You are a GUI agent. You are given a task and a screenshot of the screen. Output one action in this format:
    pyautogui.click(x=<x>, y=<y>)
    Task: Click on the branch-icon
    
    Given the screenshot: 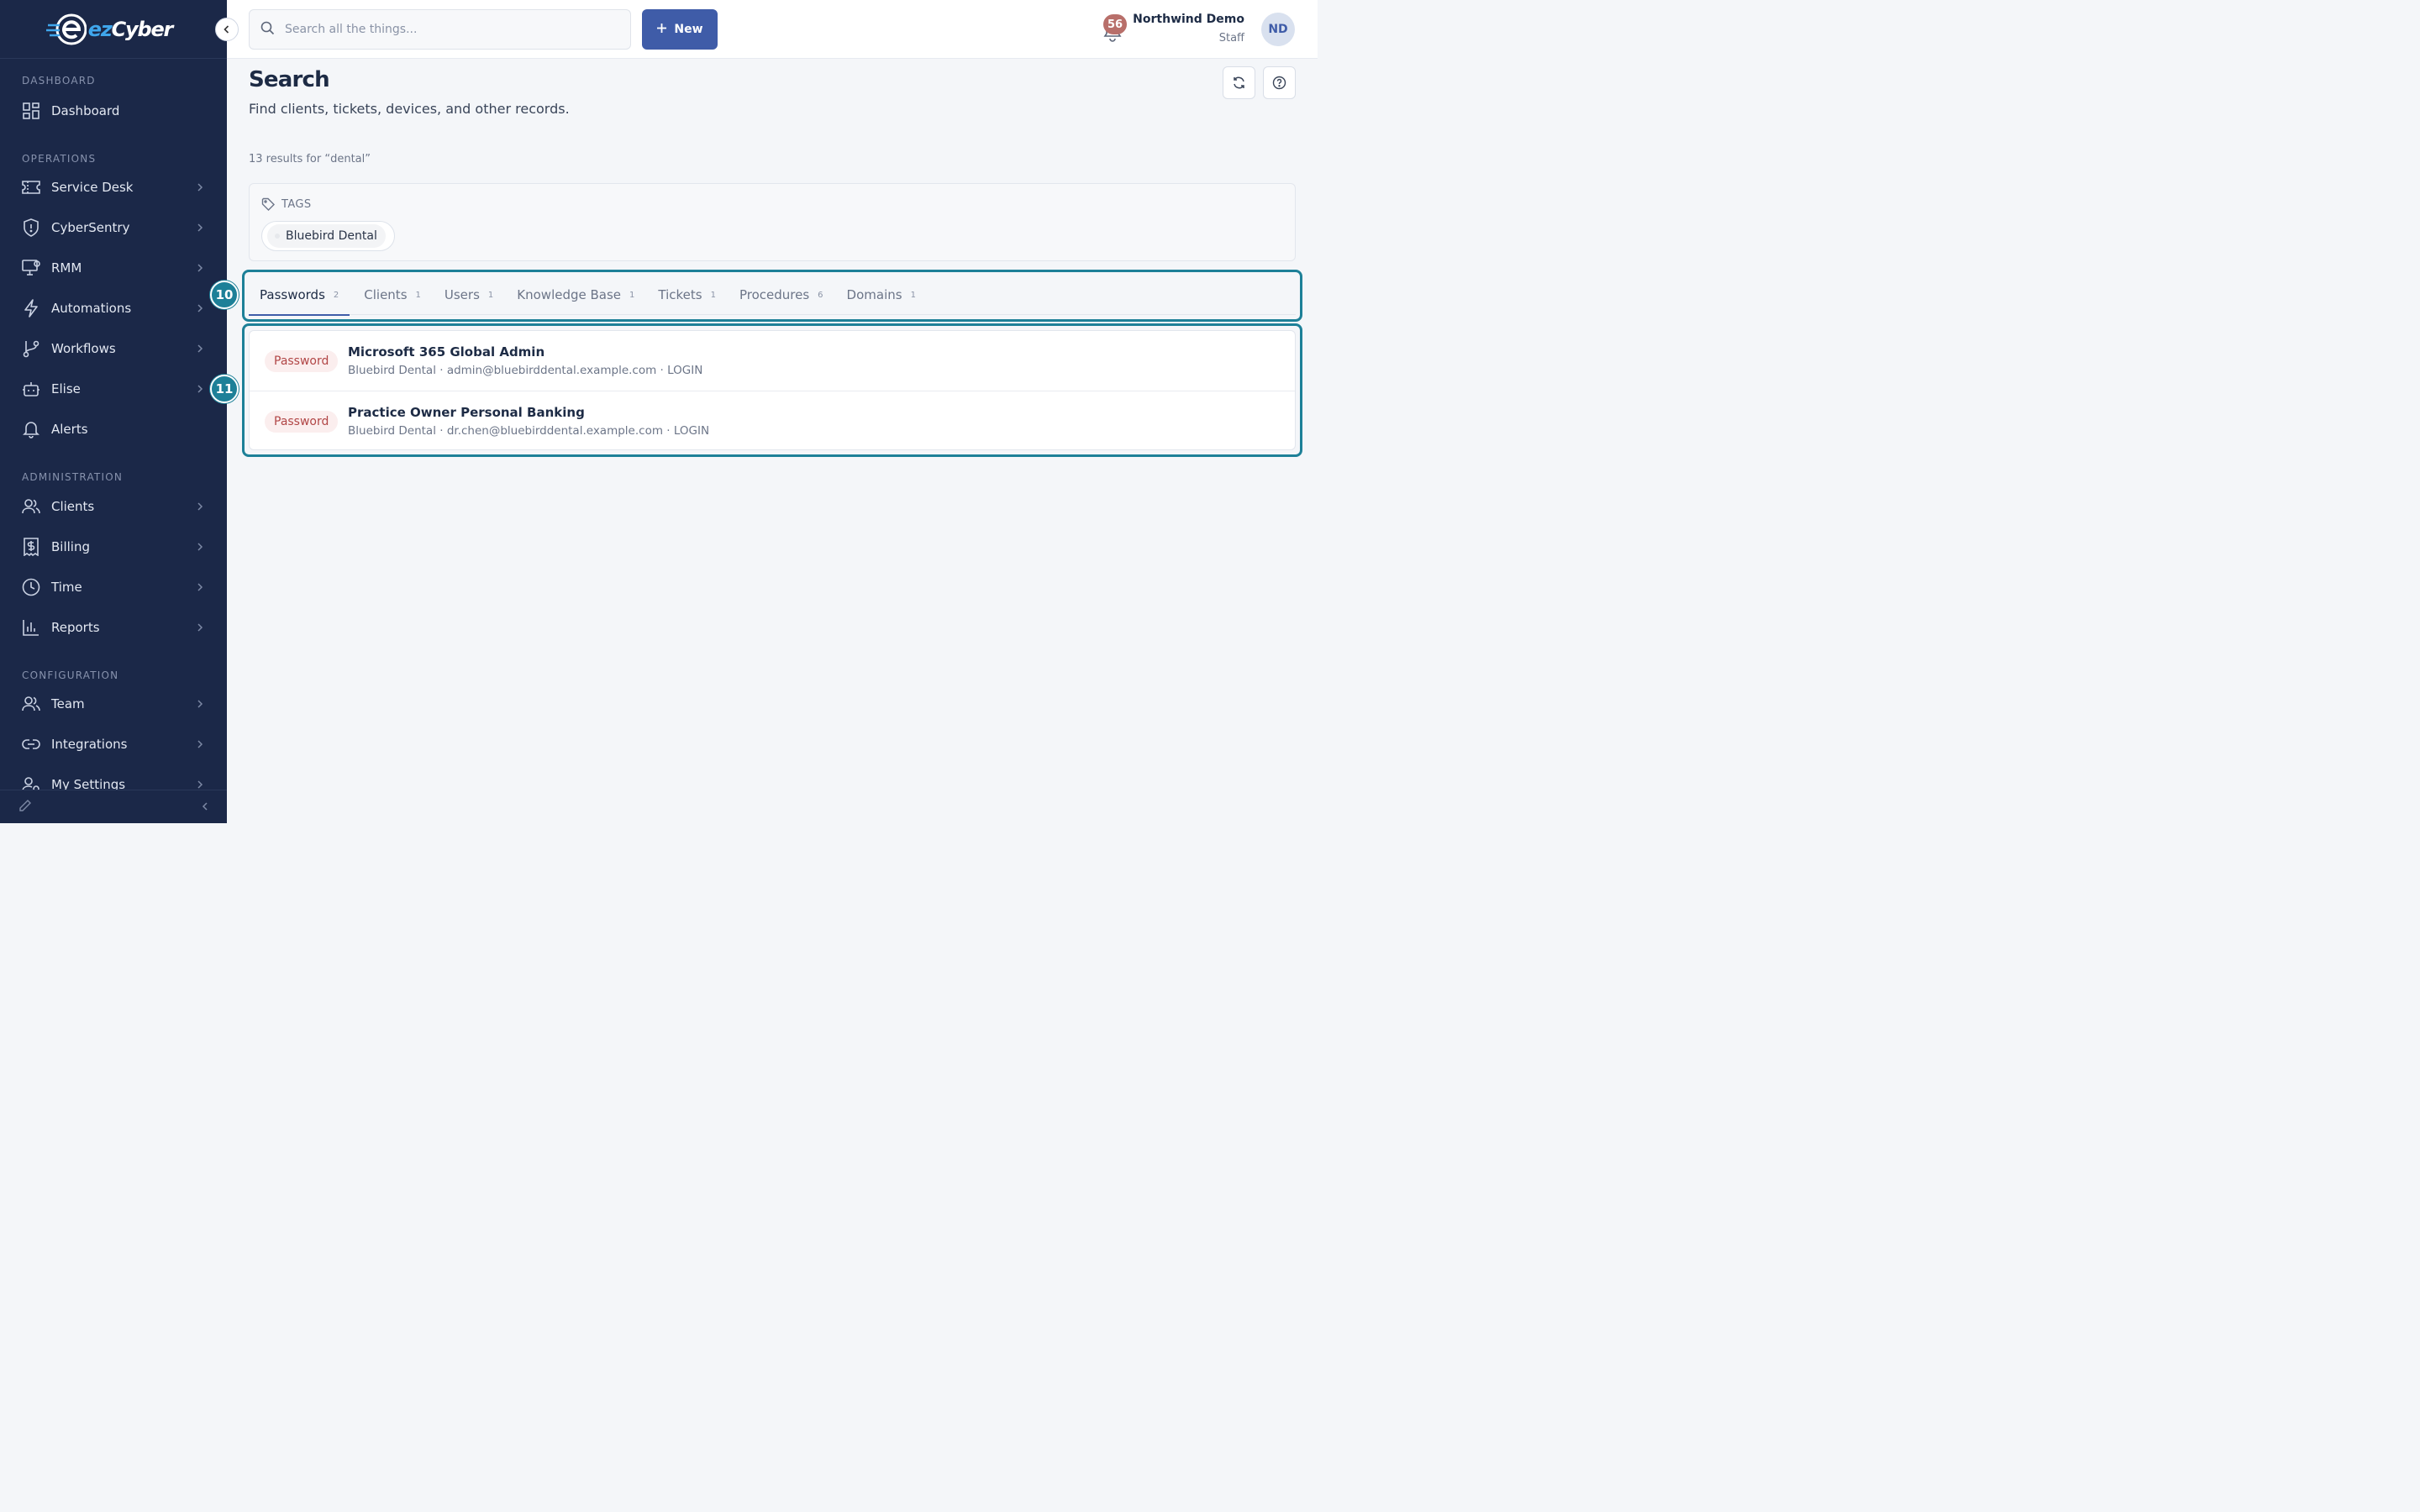 What is the action you would take?
    pyautogui.click(x=31, y=348)
    